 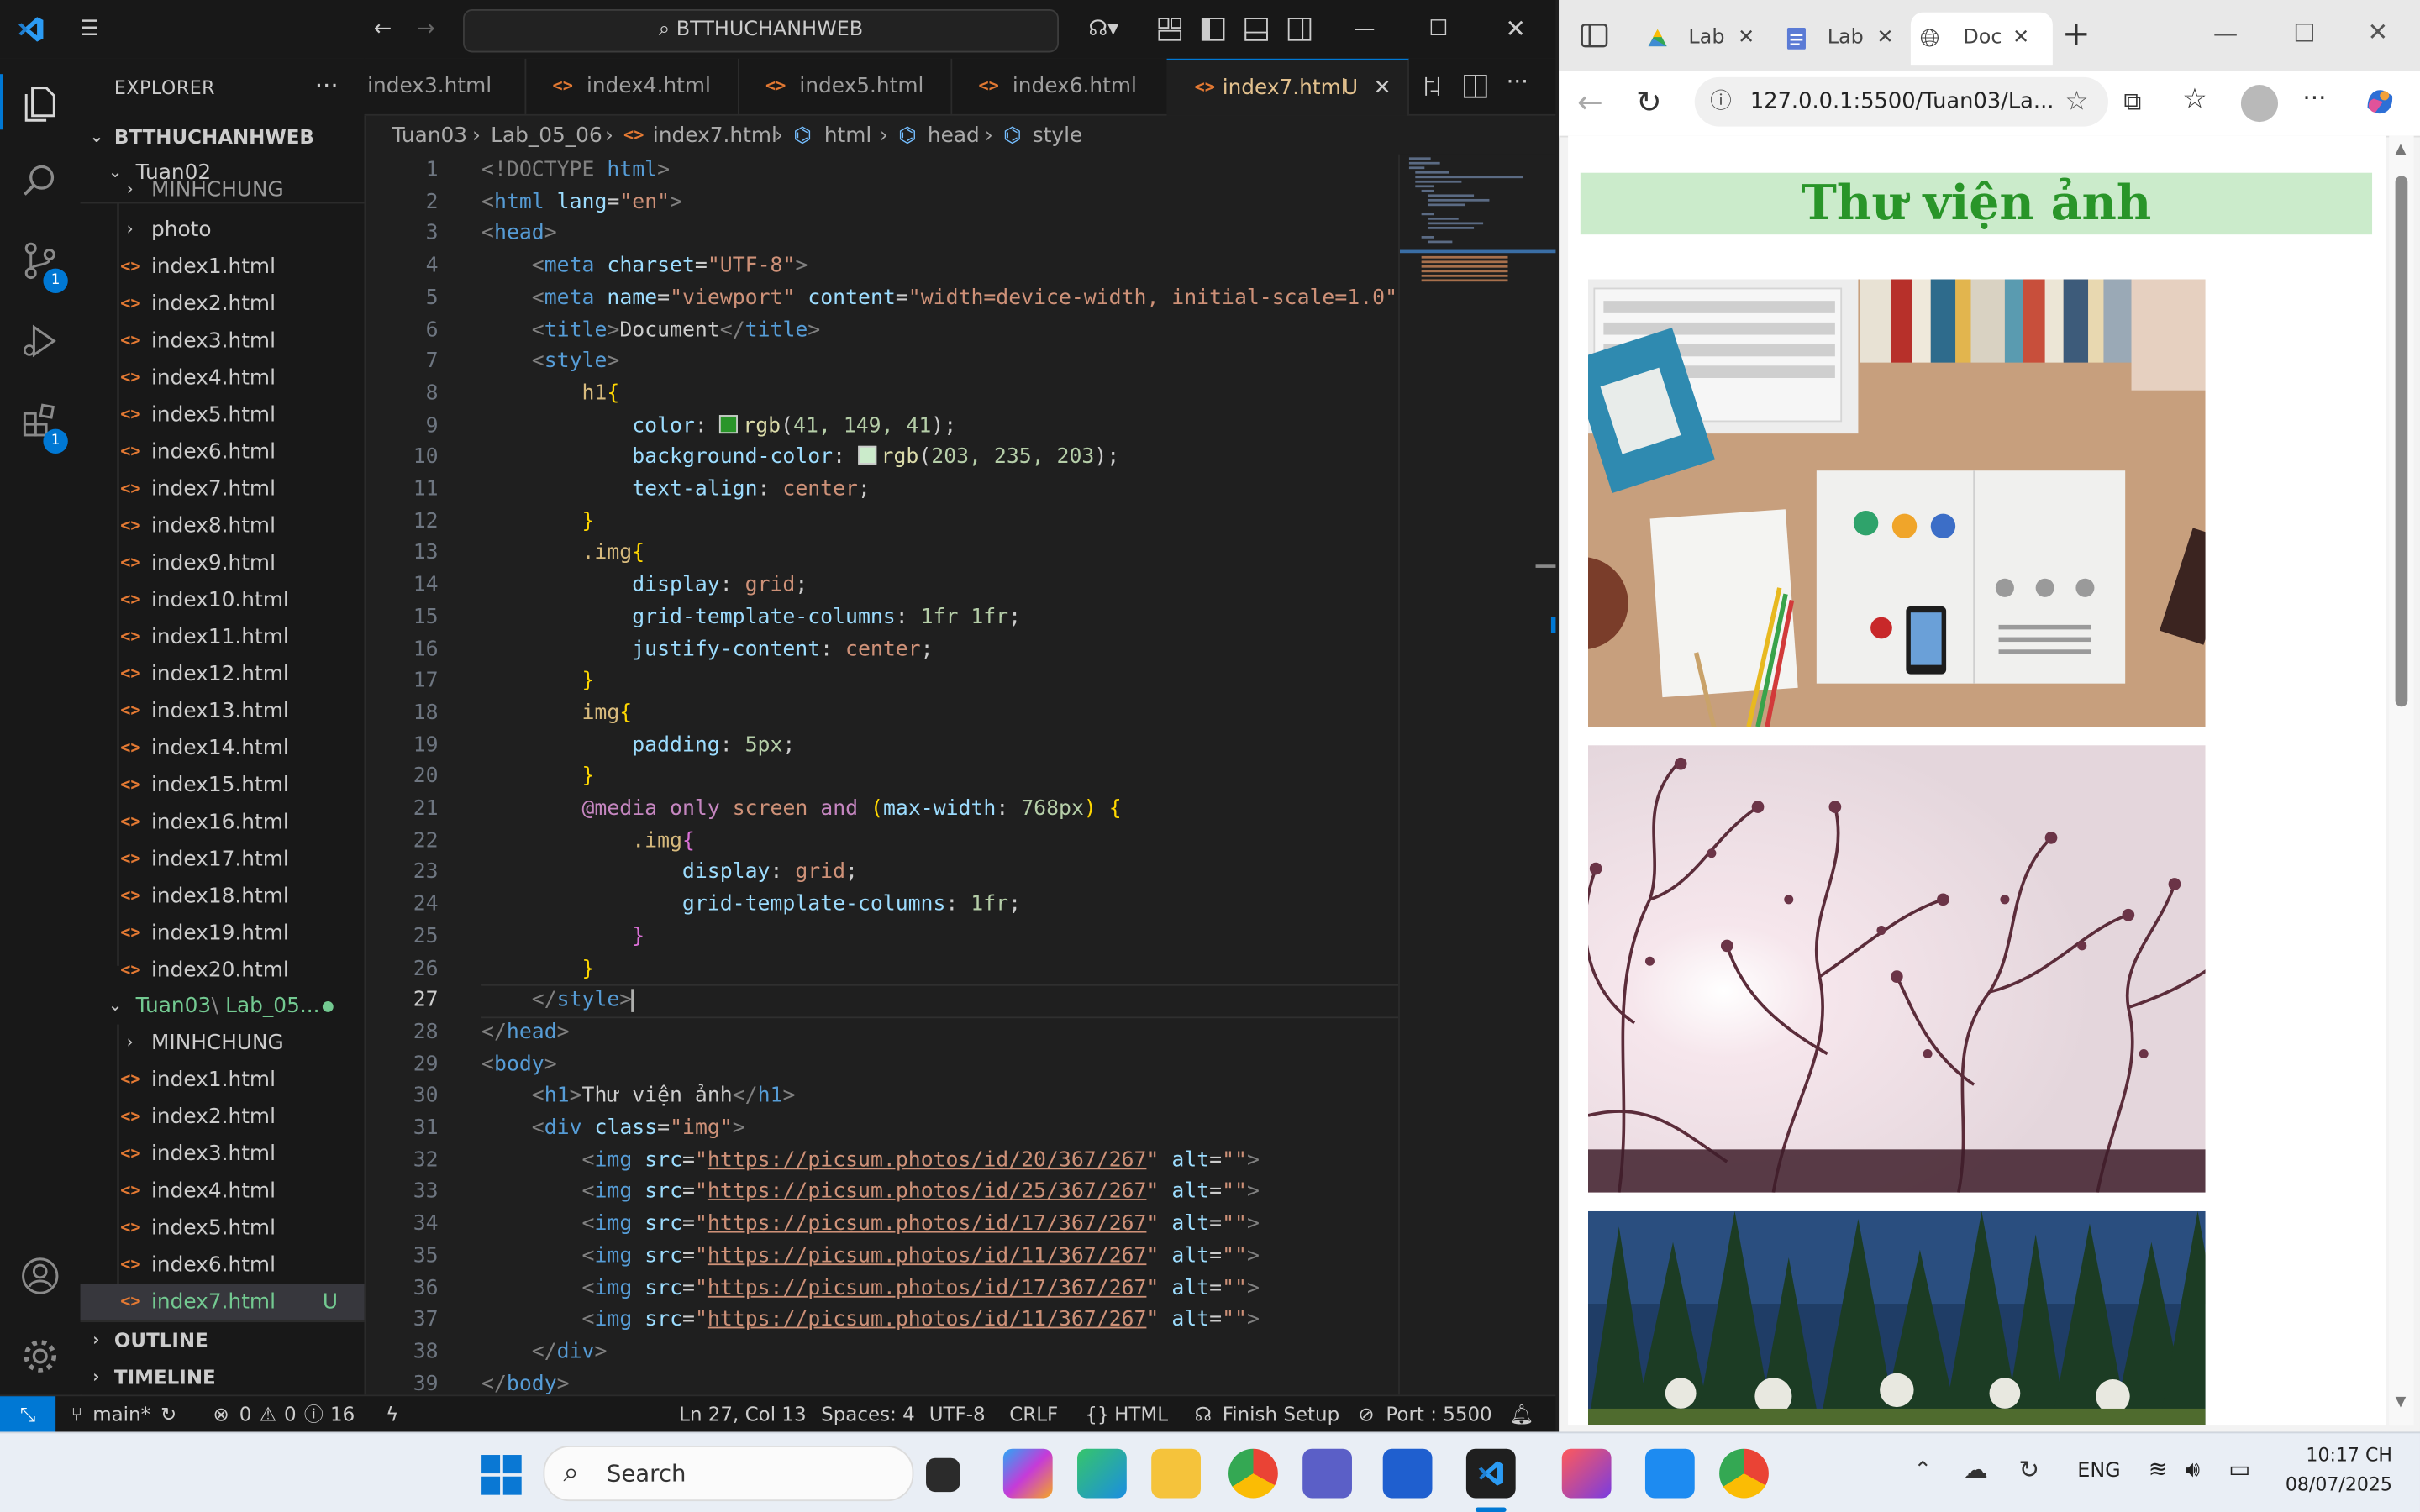 What do you see at coordinates (845, 86) in the screenshot?
I see `tab-index5: <> index5.html` at bounding box center [845, 86].